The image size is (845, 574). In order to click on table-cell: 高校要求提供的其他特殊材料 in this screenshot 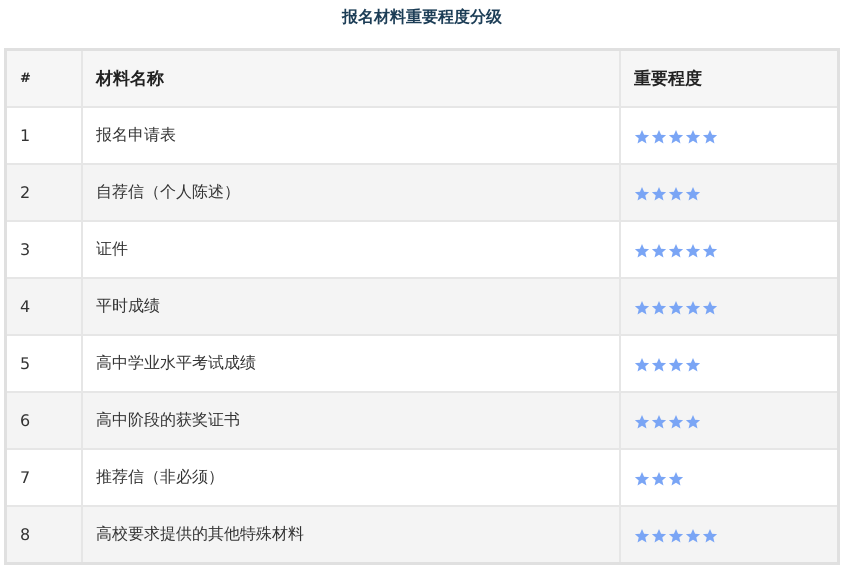, I will do `click(351, 535)`.